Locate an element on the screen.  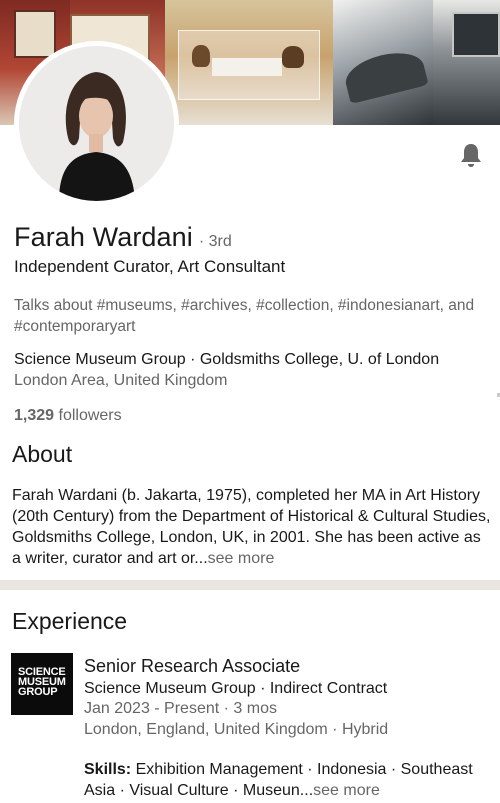
profile-location: London Area, United Kingdom is located at coordinates (121, 380).